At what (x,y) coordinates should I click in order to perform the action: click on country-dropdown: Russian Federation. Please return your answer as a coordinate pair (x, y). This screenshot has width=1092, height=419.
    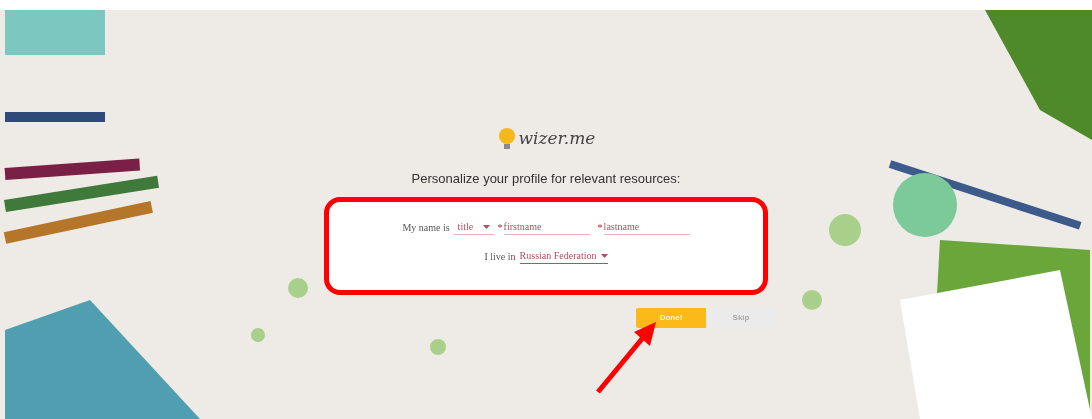
    Looking at the image, I should click on (563, 256).